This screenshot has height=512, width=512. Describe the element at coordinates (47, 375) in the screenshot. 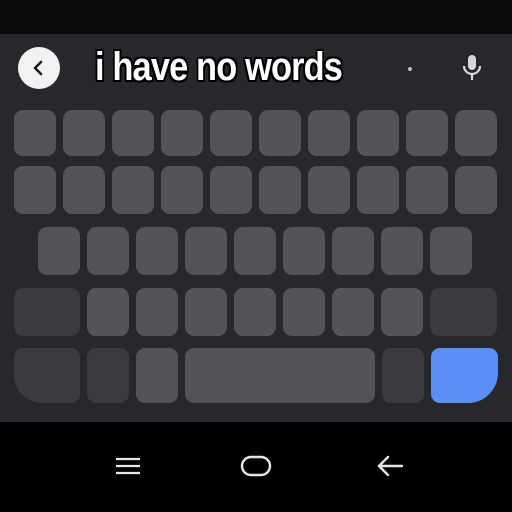

I see `symbols-key` at that location.